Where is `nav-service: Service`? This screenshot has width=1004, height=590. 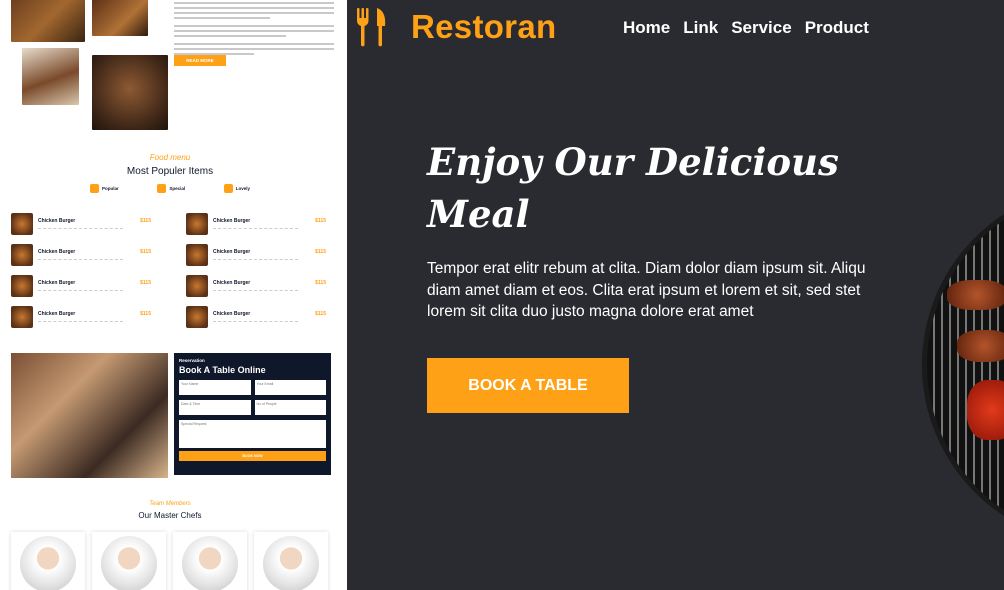 nav-service: Service is located at coordinates (761, 28).